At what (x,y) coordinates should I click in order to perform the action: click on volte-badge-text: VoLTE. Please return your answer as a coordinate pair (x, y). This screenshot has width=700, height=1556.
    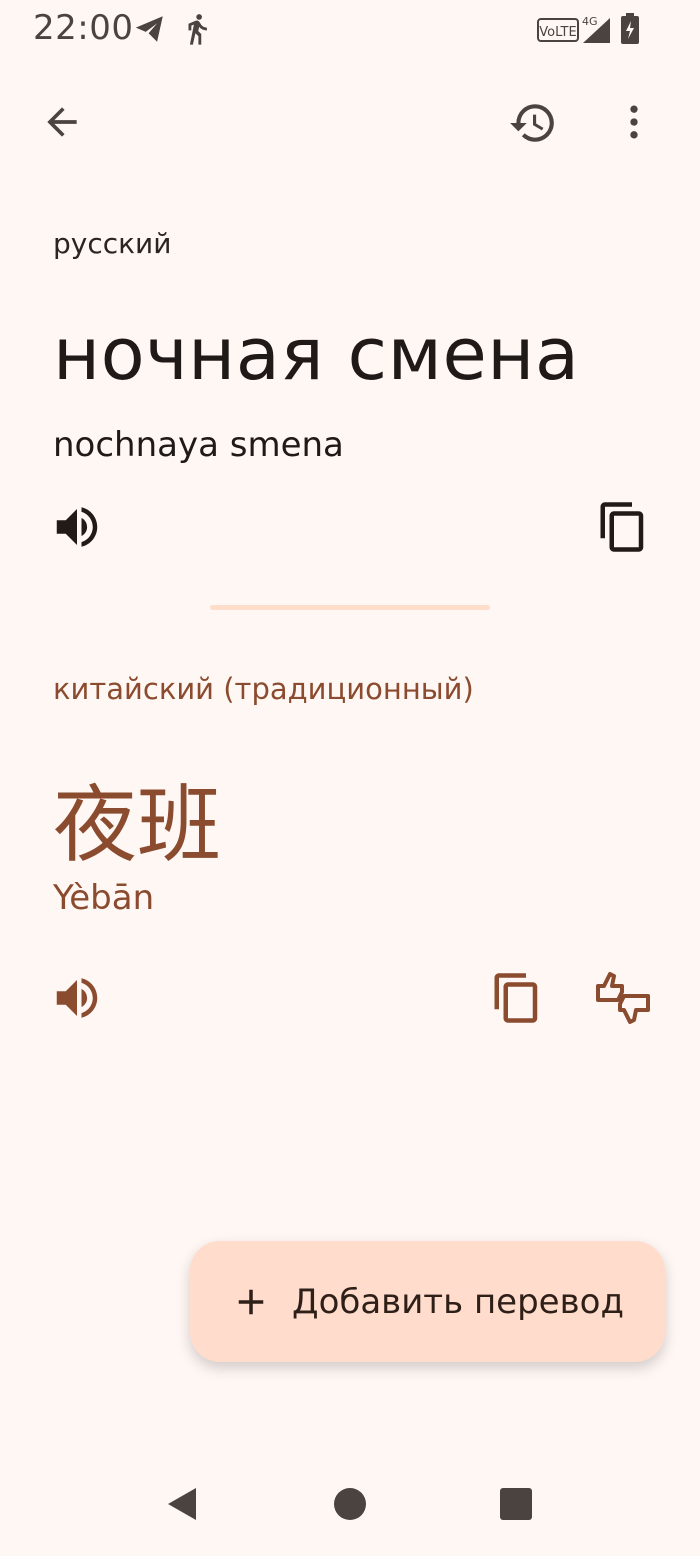
    Looking at the image, I should click on (557, 32).